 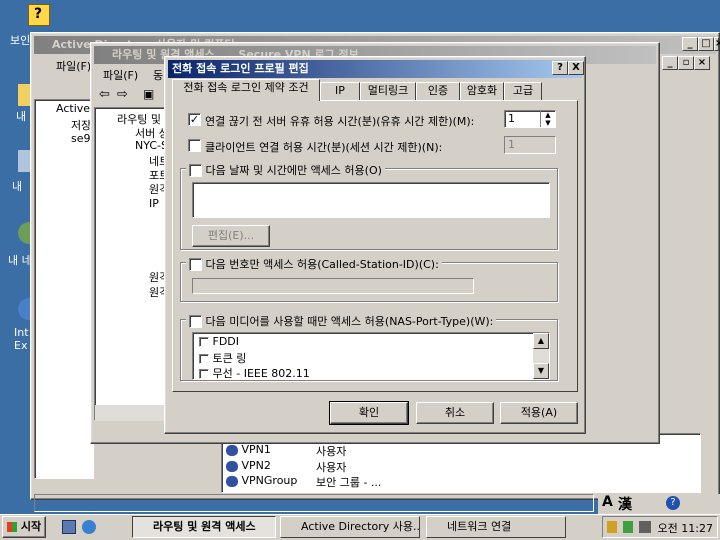 I want to click on session-timeout-label: 클라이언트 연결 허용 시간(분)(세션 시간 제한)(N):, so click(x=324, y=147).